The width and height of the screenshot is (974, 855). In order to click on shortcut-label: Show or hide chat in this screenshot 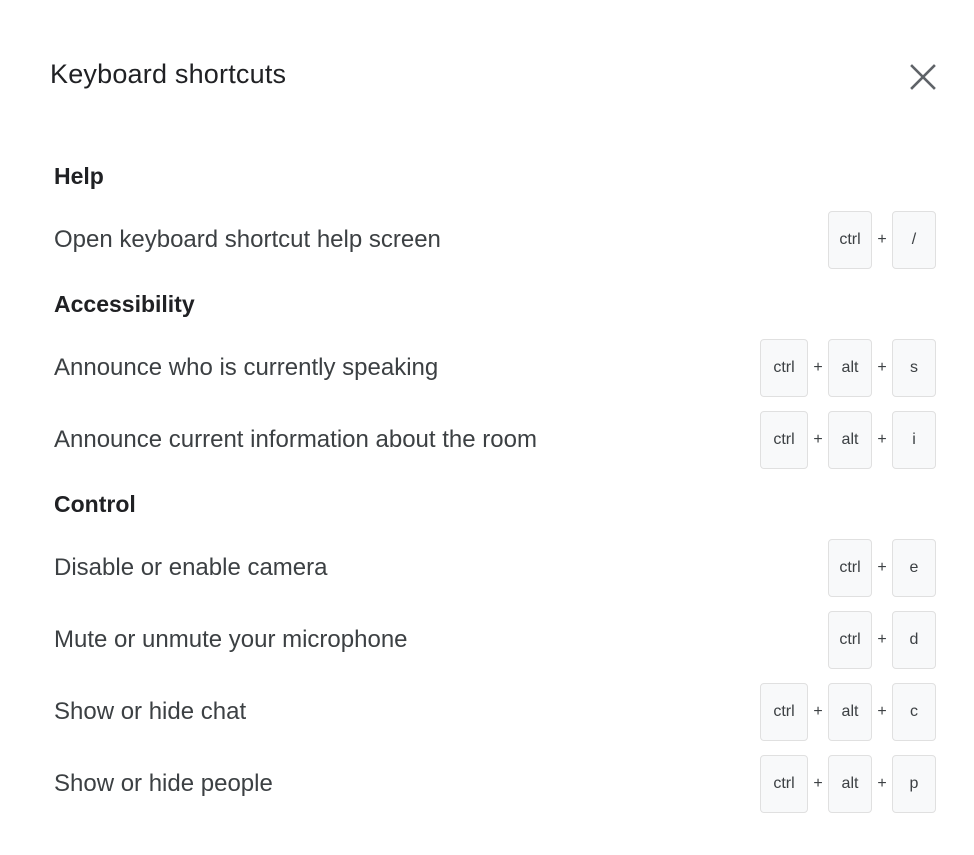, I will do `click(150, 711)`.